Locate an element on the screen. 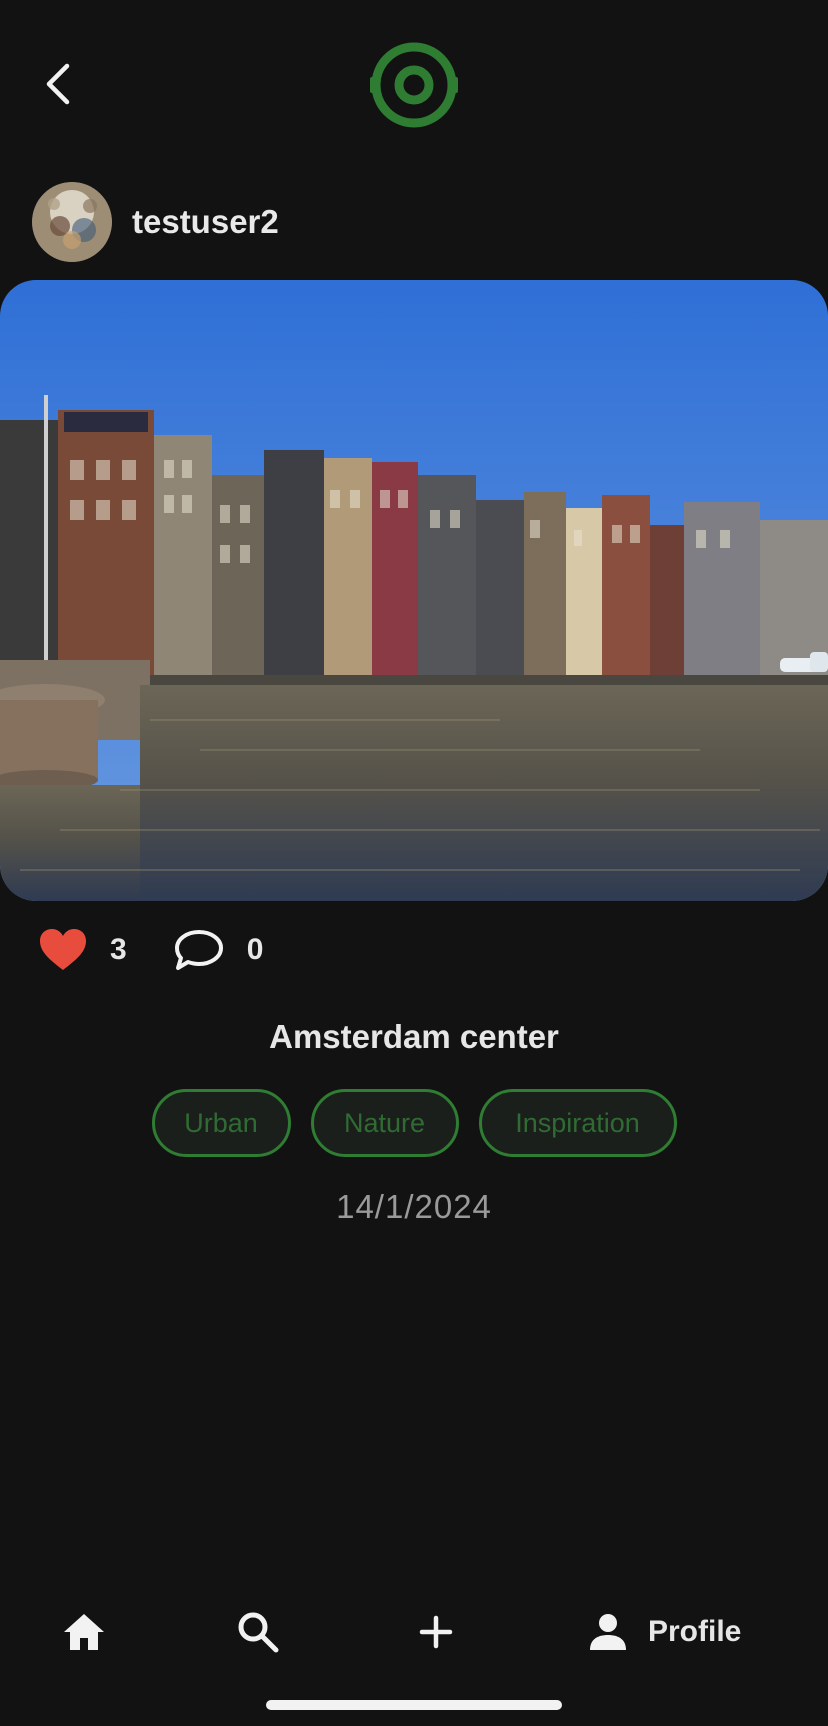 This screenshot has width=828, height=1726. target-logo-icon is located at coordinates (414, 85).